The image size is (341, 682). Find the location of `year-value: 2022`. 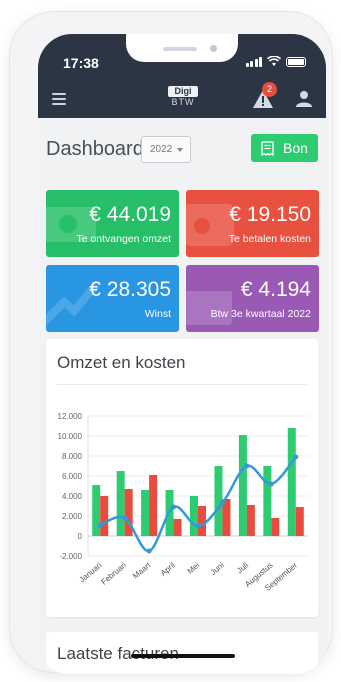

year-value: 2022 is located at coordinates (161, 149).